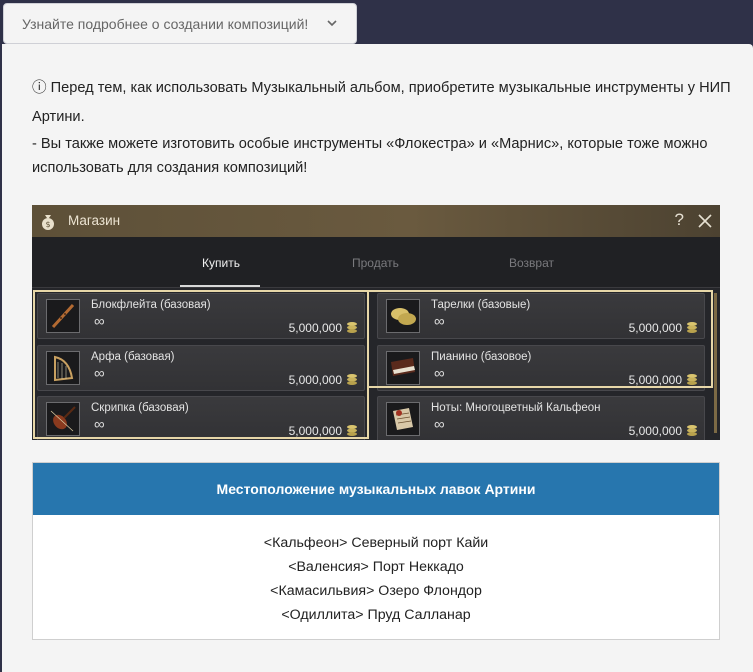 The height and width of the screenshot is (672, 753). Describe the element at coordinates (376, 591) in the screenshot. I see `location-row: <Камасильвия> Озеро Флондор` at that location.